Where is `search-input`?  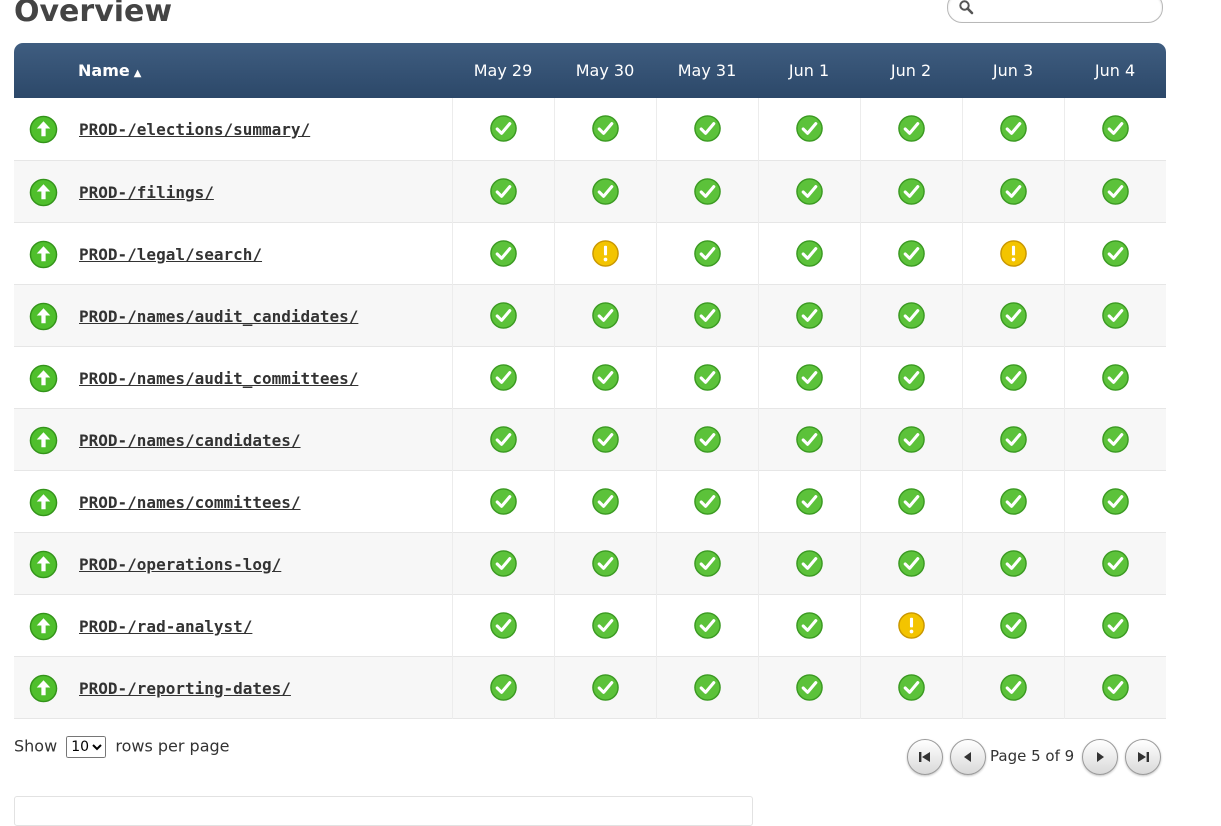 search-input is located at coordinates (1066, 9).